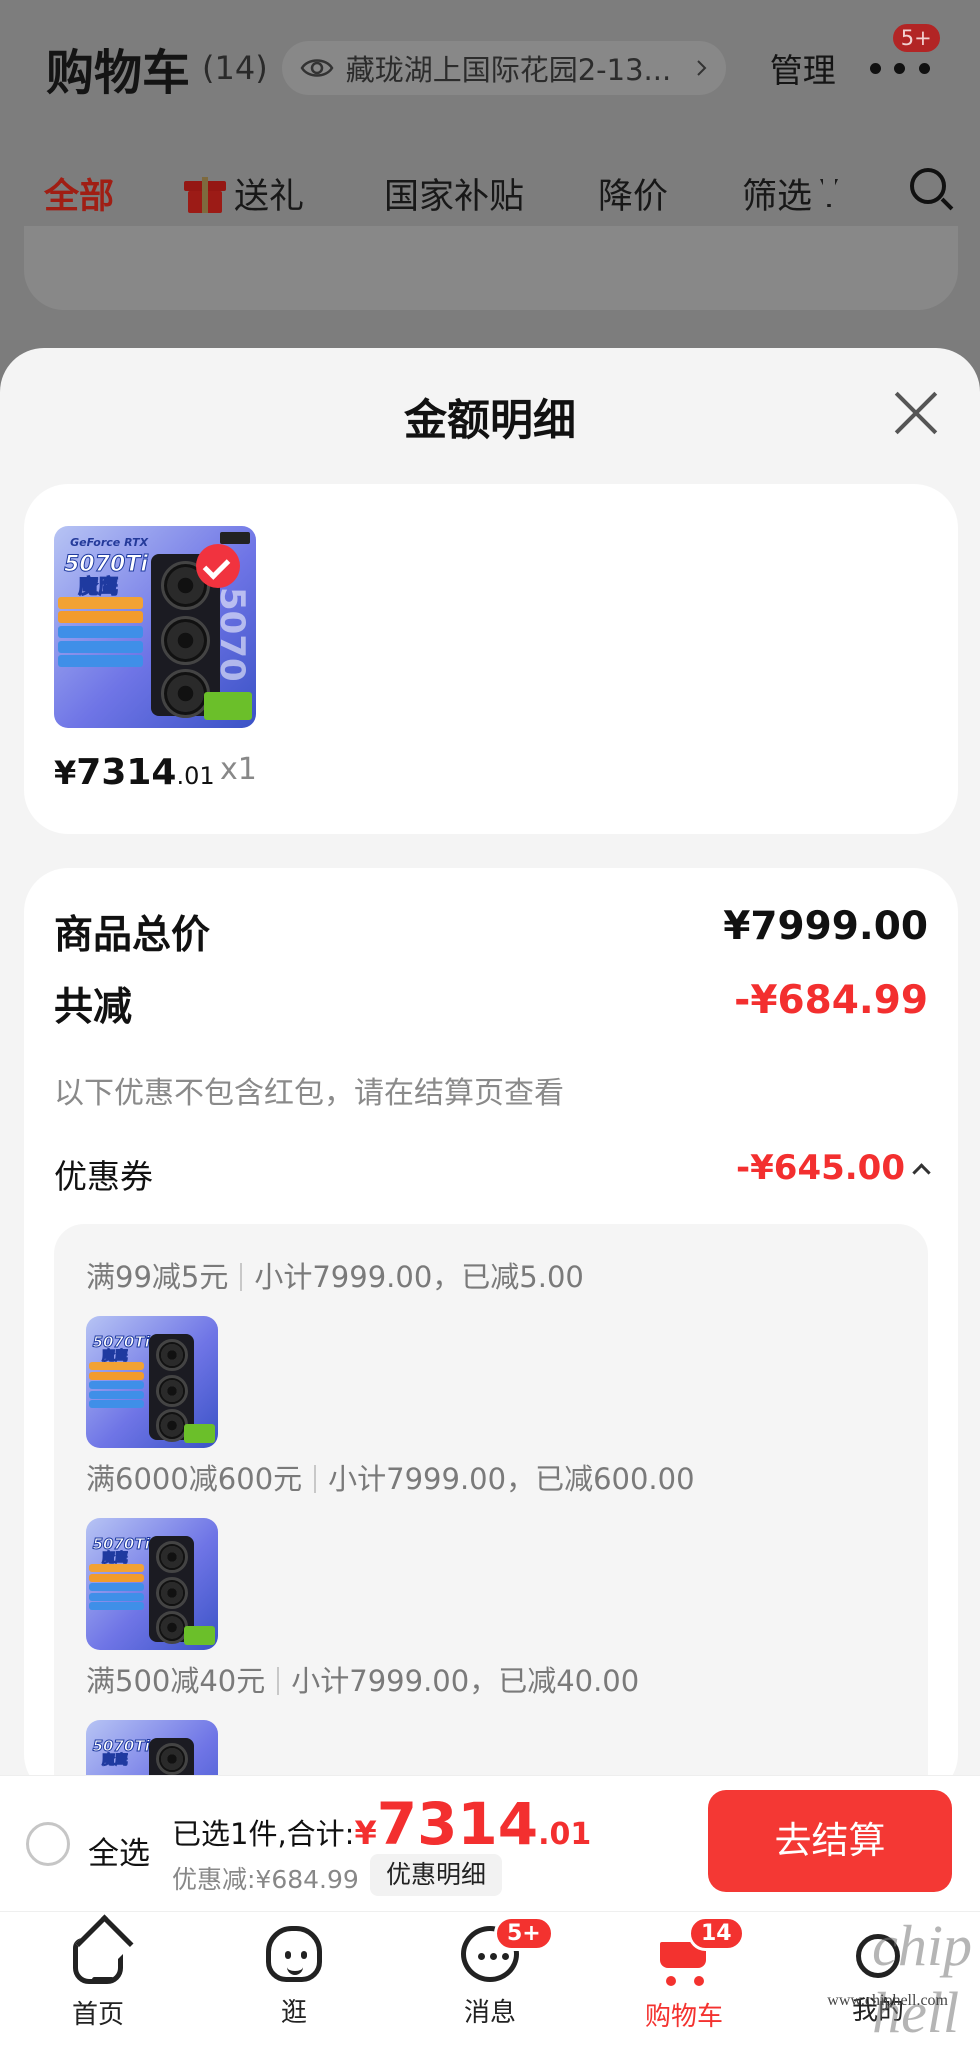  I want to click on coupon-value: -¥645.00, so click(820, 1168).